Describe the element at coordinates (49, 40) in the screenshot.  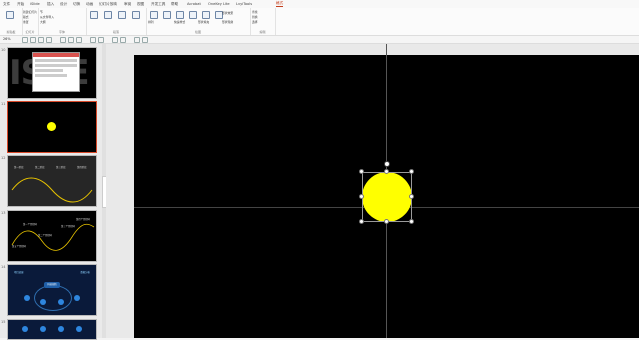
I see `start-slideshow-icon` at that location.